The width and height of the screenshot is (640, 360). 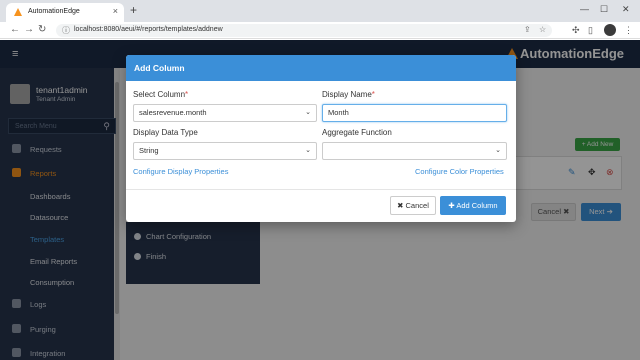 What do you see at coordinates (584, 9) in the screenshot?
I see `minimize-icon: —` at bounding box center [584, 9].